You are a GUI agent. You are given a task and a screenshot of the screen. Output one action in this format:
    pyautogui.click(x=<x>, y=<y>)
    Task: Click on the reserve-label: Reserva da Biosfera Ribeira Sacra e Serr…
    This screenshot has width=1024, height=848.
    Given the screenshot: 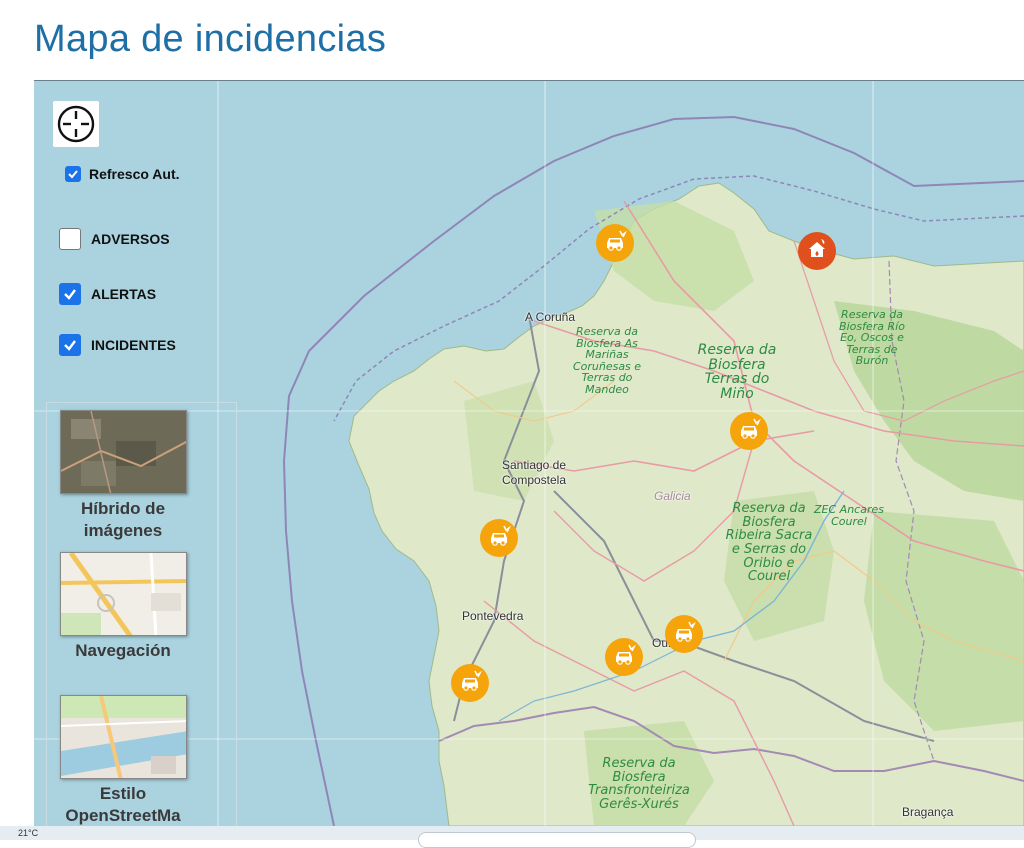 What is the action you would take?
    pyautogui.click(x=769, y=543)
    